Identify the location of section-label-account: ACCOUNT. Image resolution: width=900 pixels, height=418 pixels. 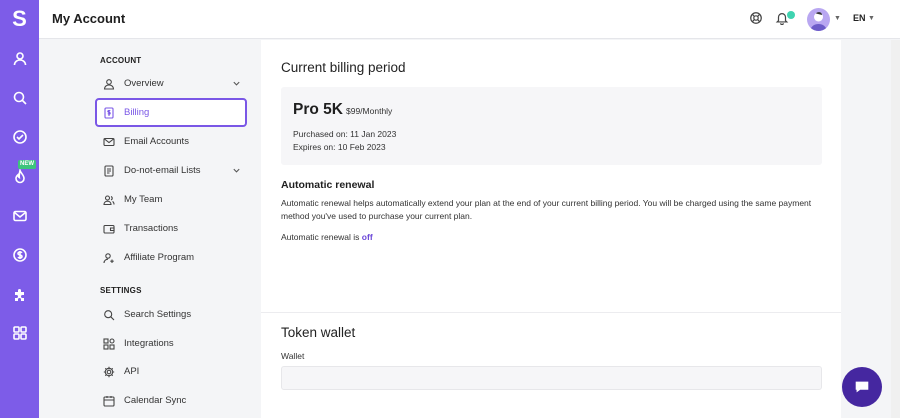
(121, 60).